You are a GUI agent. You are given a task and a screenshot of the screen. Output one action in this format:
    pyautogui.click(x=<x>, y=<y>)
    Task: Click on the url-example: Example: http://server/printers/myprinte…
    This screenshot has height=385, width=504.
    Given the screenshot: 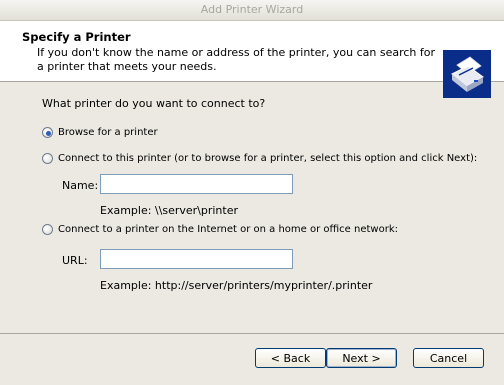 What is the action you would take?
    pyautogui.click(x=236, y=285)
    